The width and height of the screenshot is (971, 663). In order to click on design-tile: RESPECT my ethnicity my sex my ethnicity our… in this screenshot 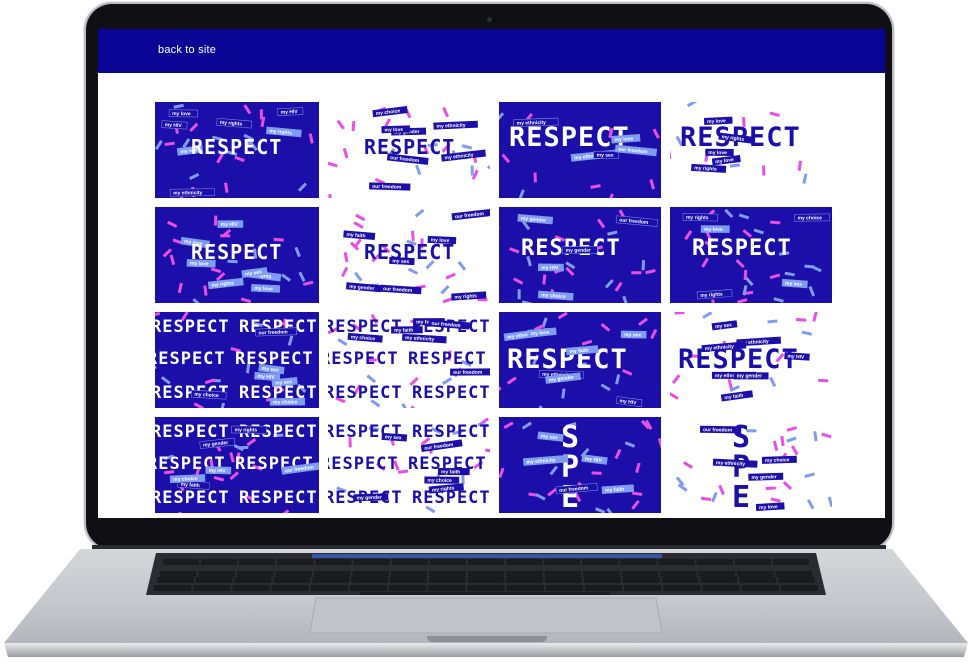, I will do `click(580, 150)`.